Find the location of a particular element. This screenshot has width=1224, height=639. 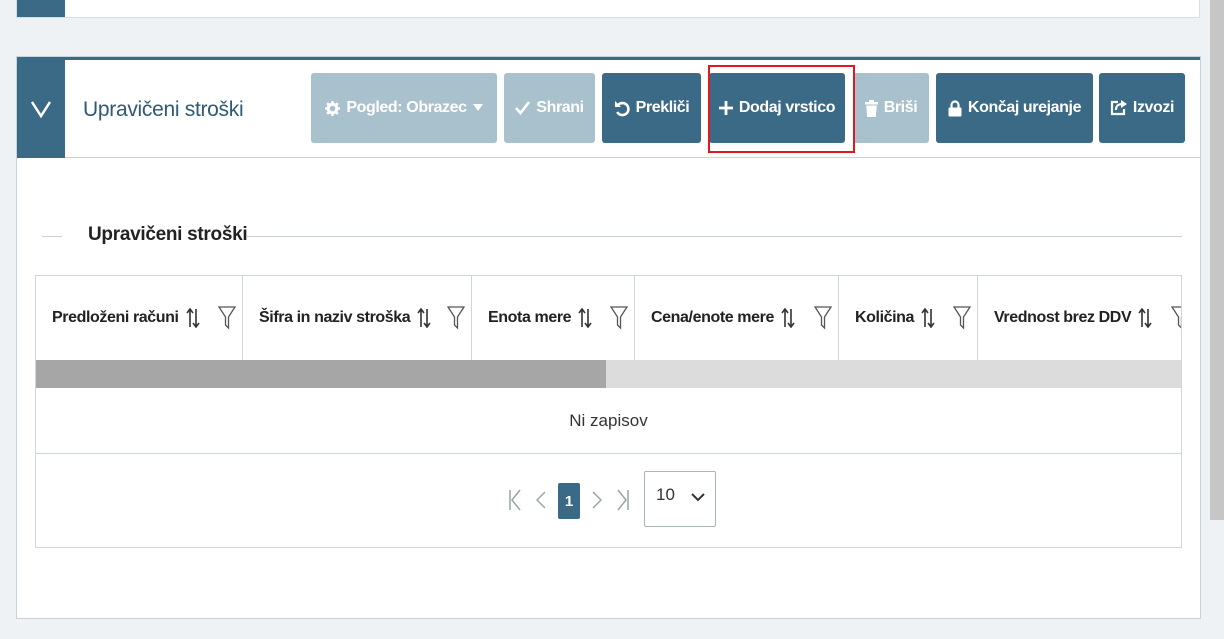

column-header: Količina is located at coordinates (908, 318).